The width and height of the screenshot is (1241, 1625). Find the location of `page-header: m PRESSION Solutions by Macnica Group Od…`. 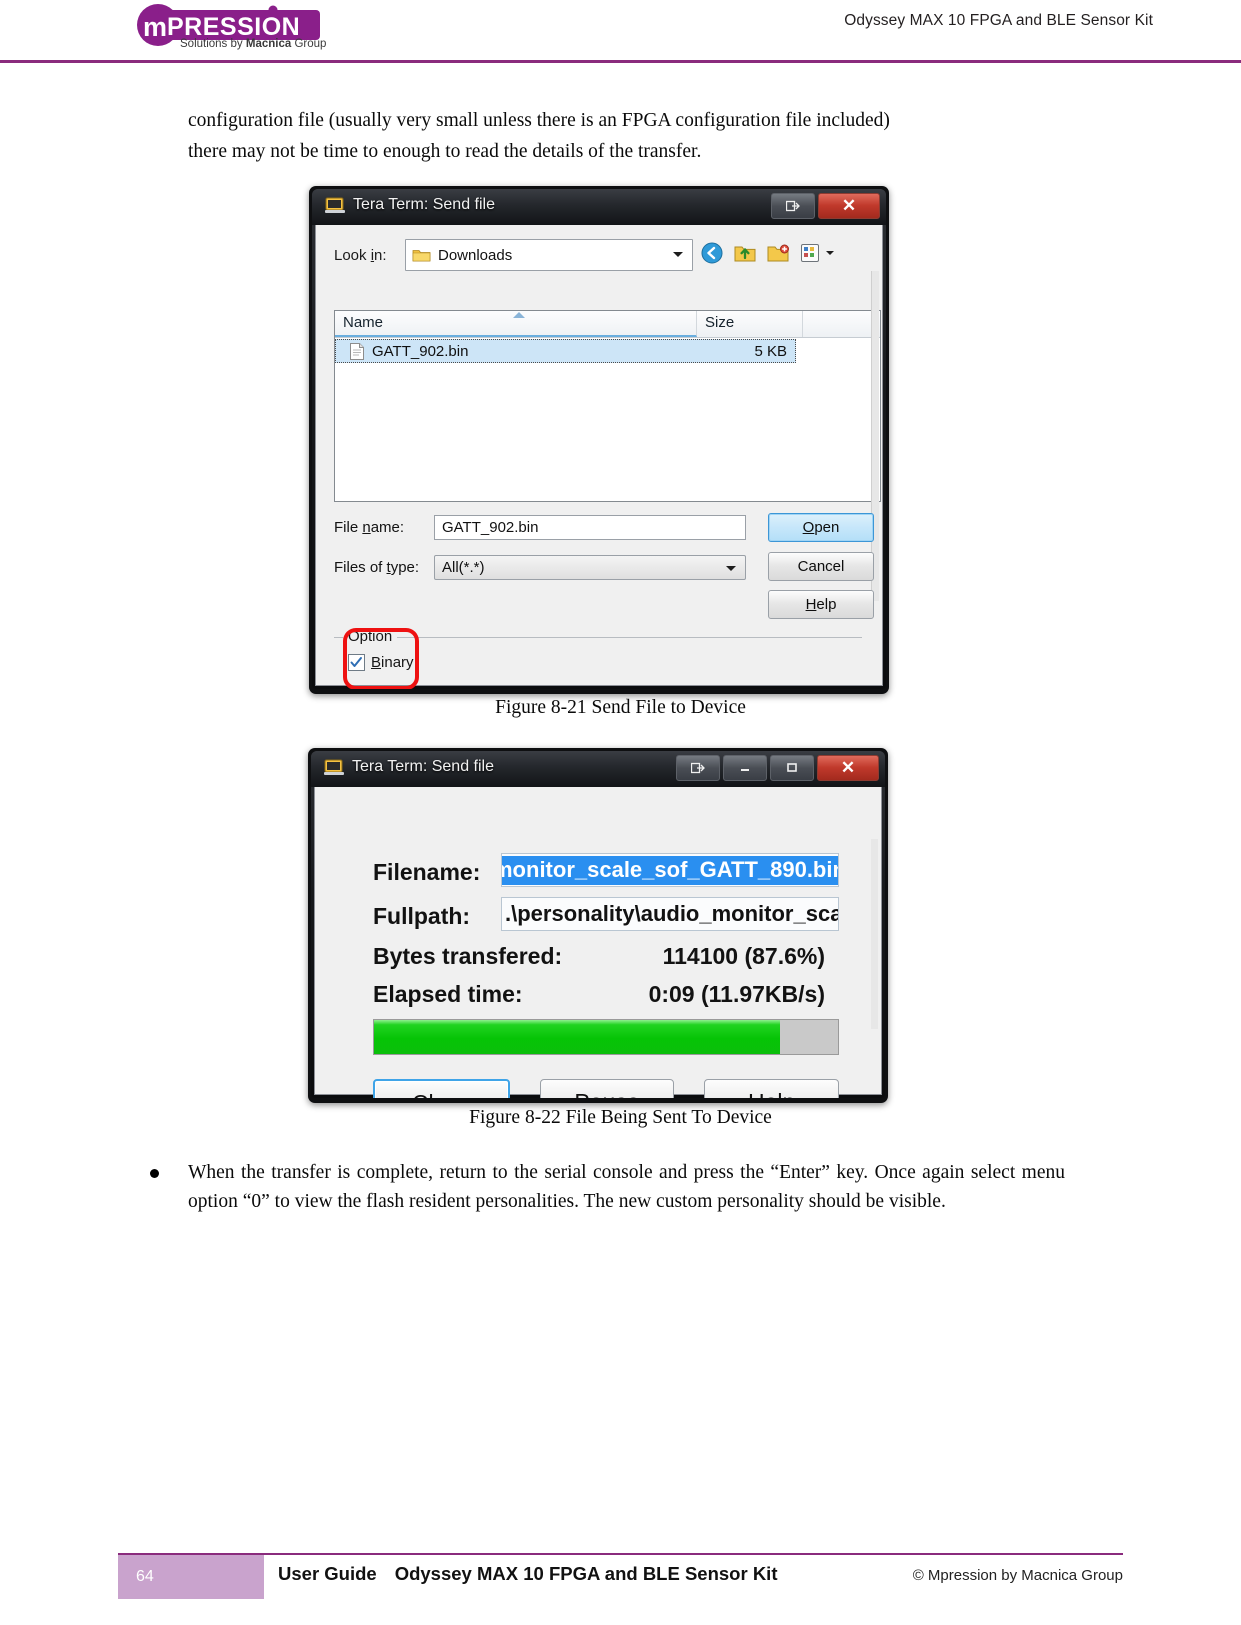

page-header: m PRESSION Solutions by Macnica Group Od… is located at coordinates (620, 31).